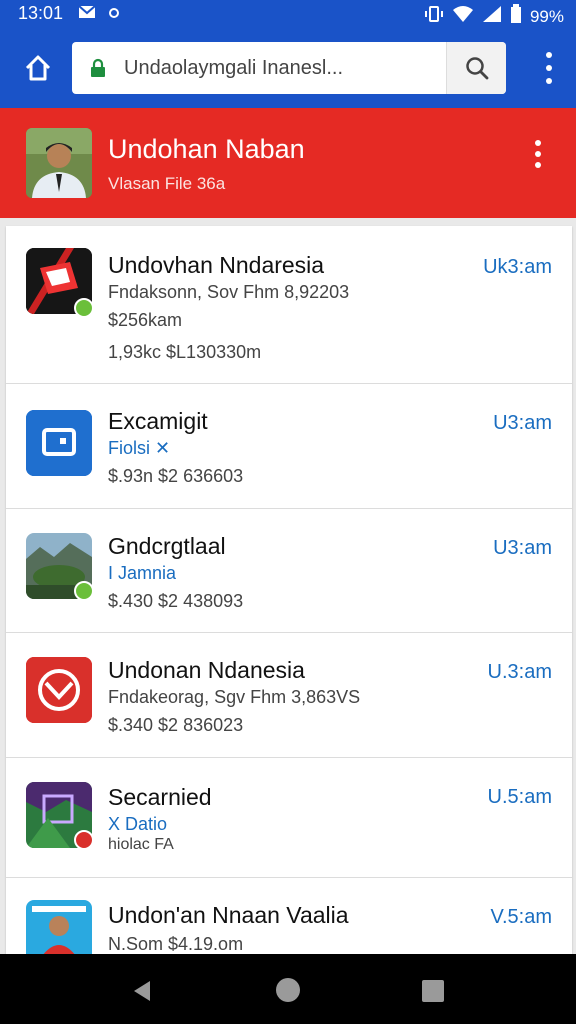  What do you see at coordinates (228, 915) in the screenshot?
I see `item-title: Undon'an Nnaan Vaalia` at bounding box center [228, 915].